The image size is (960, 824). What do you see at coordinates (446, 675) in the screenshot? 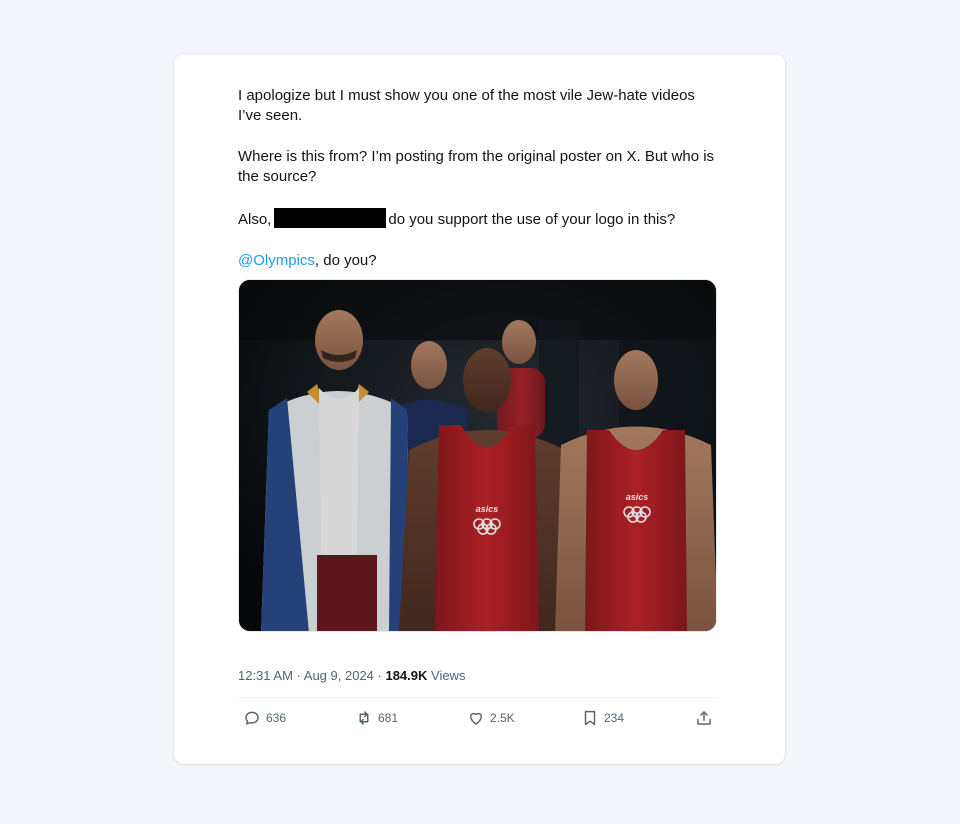
I see `views-label: Views` at bounding box center [446, 675].